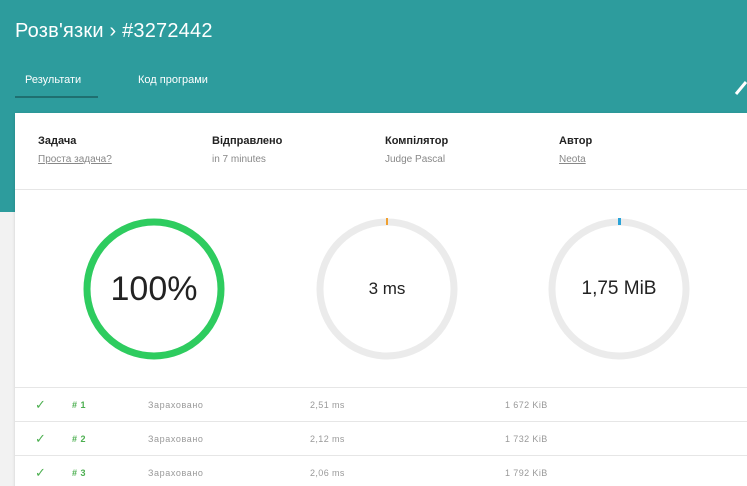 The height and width of the screenshot is (486, 747). What do you see at coordinates (75, 159) in the screenshot?
I see `task-link: Проста задача?` at bounding box center [75, 159].